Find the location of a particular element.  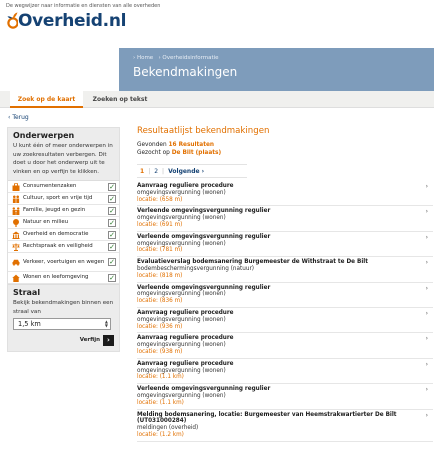

site-logo: Overheid.nl is located at coordinates (66, 21).